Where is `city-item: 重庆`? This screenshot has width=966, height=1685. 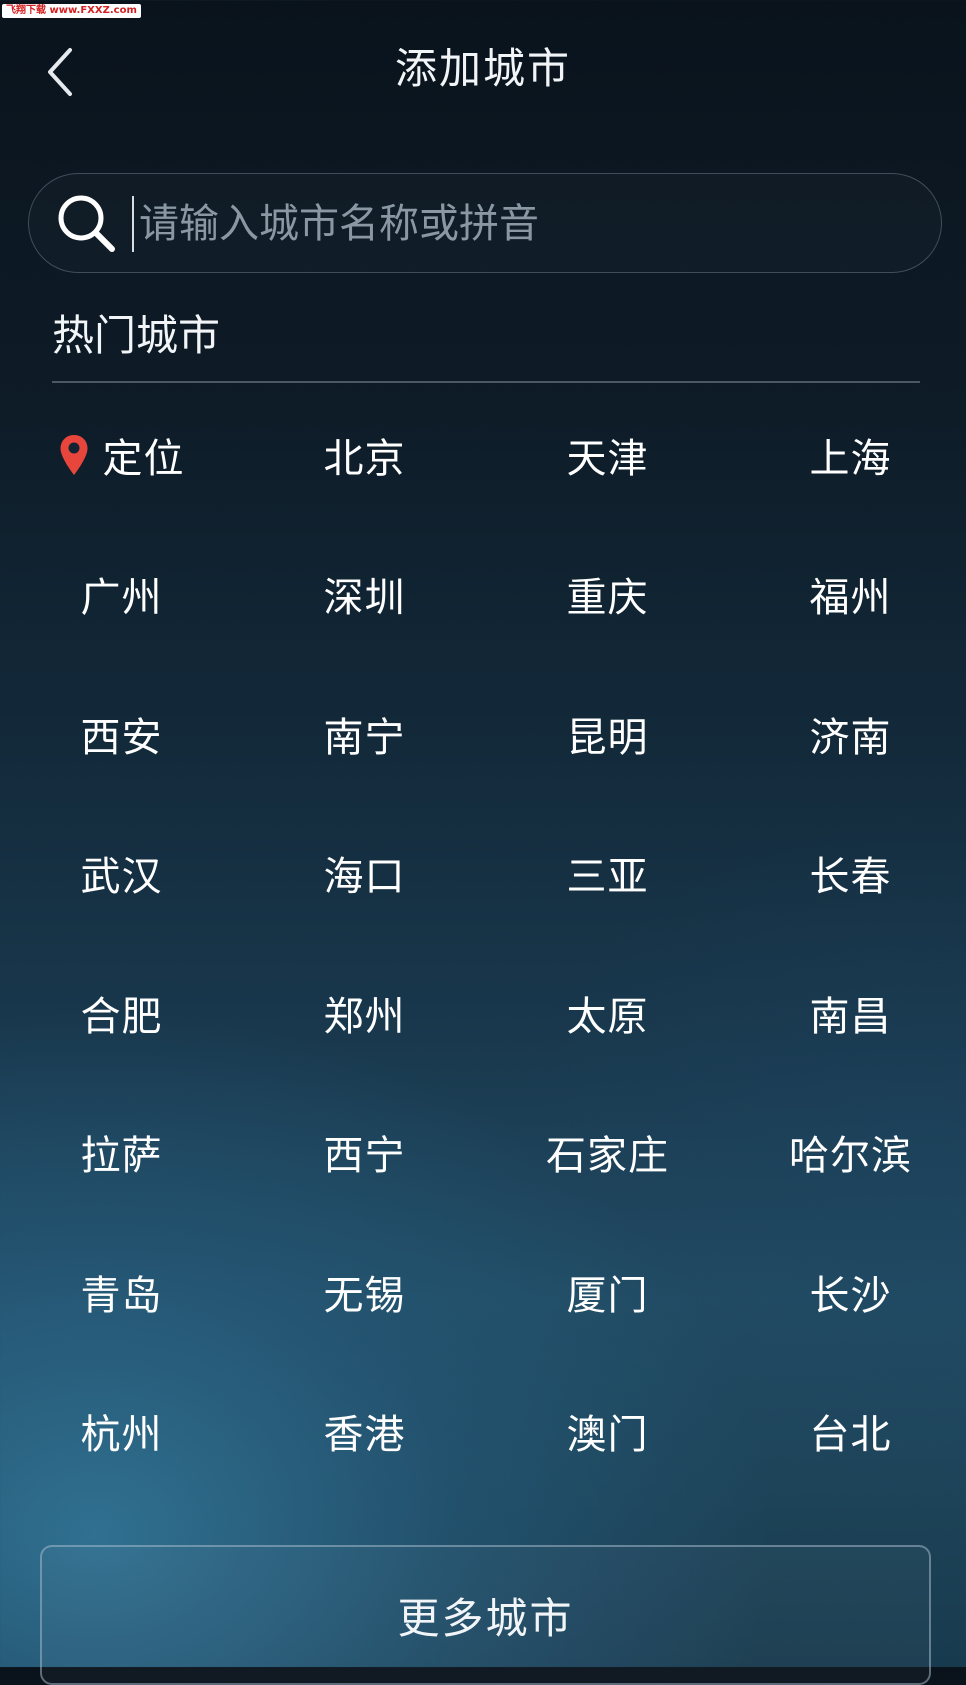
city-item: 重庆 is located at coordinates (607, 595).